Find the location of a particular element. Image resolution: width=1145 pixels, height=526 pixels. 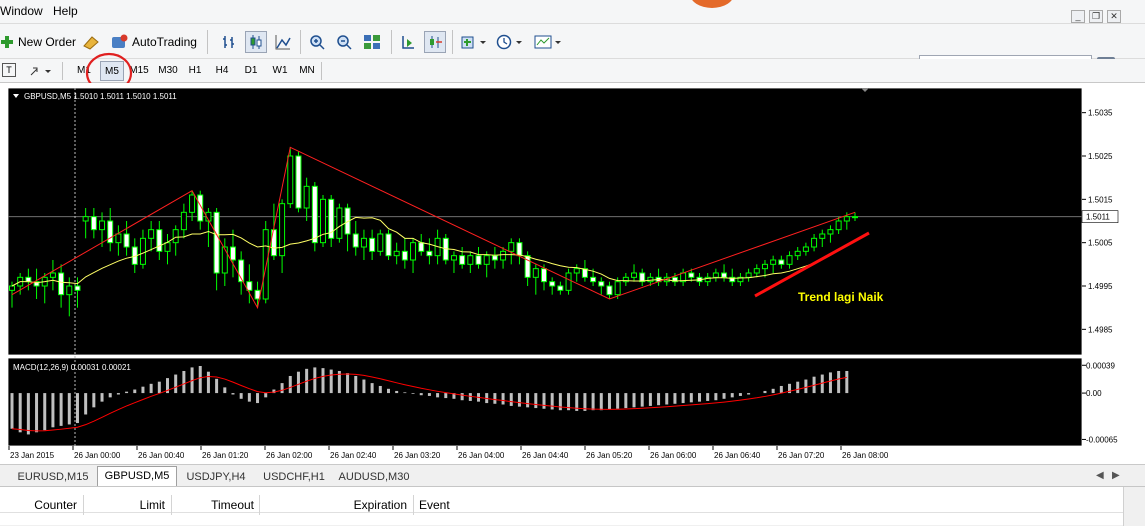

minimize-icon: _ is located at coordinates (1078, 16).